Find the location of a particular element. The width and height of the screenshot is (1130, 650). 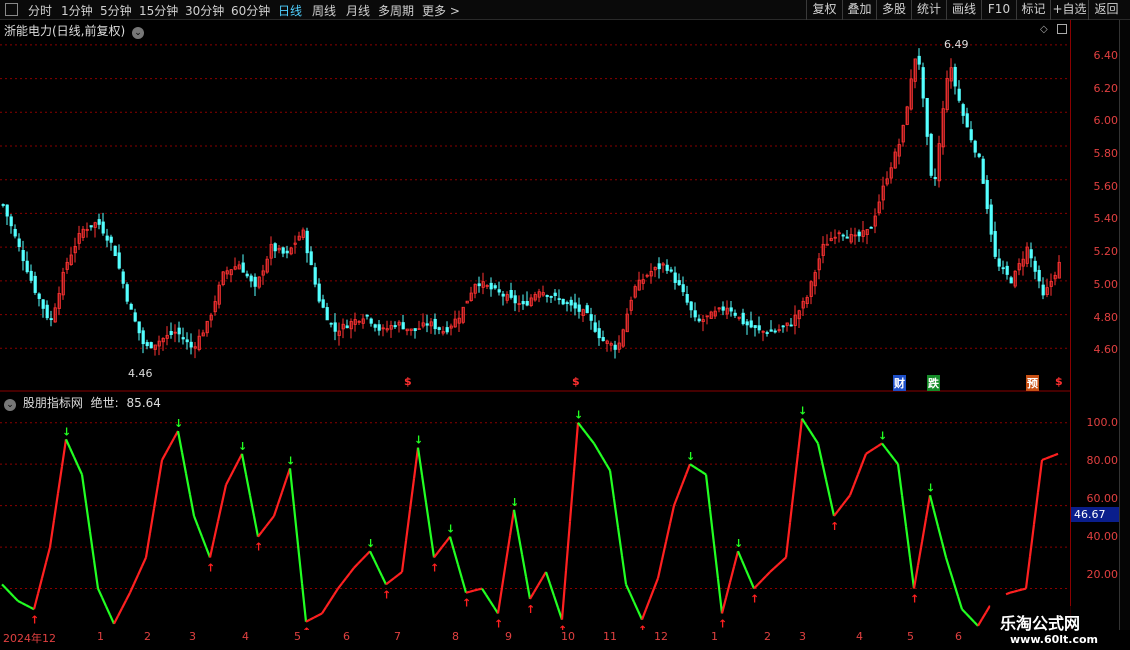

indicator-value-label: 绝世: is located at coordinates (104, 403).